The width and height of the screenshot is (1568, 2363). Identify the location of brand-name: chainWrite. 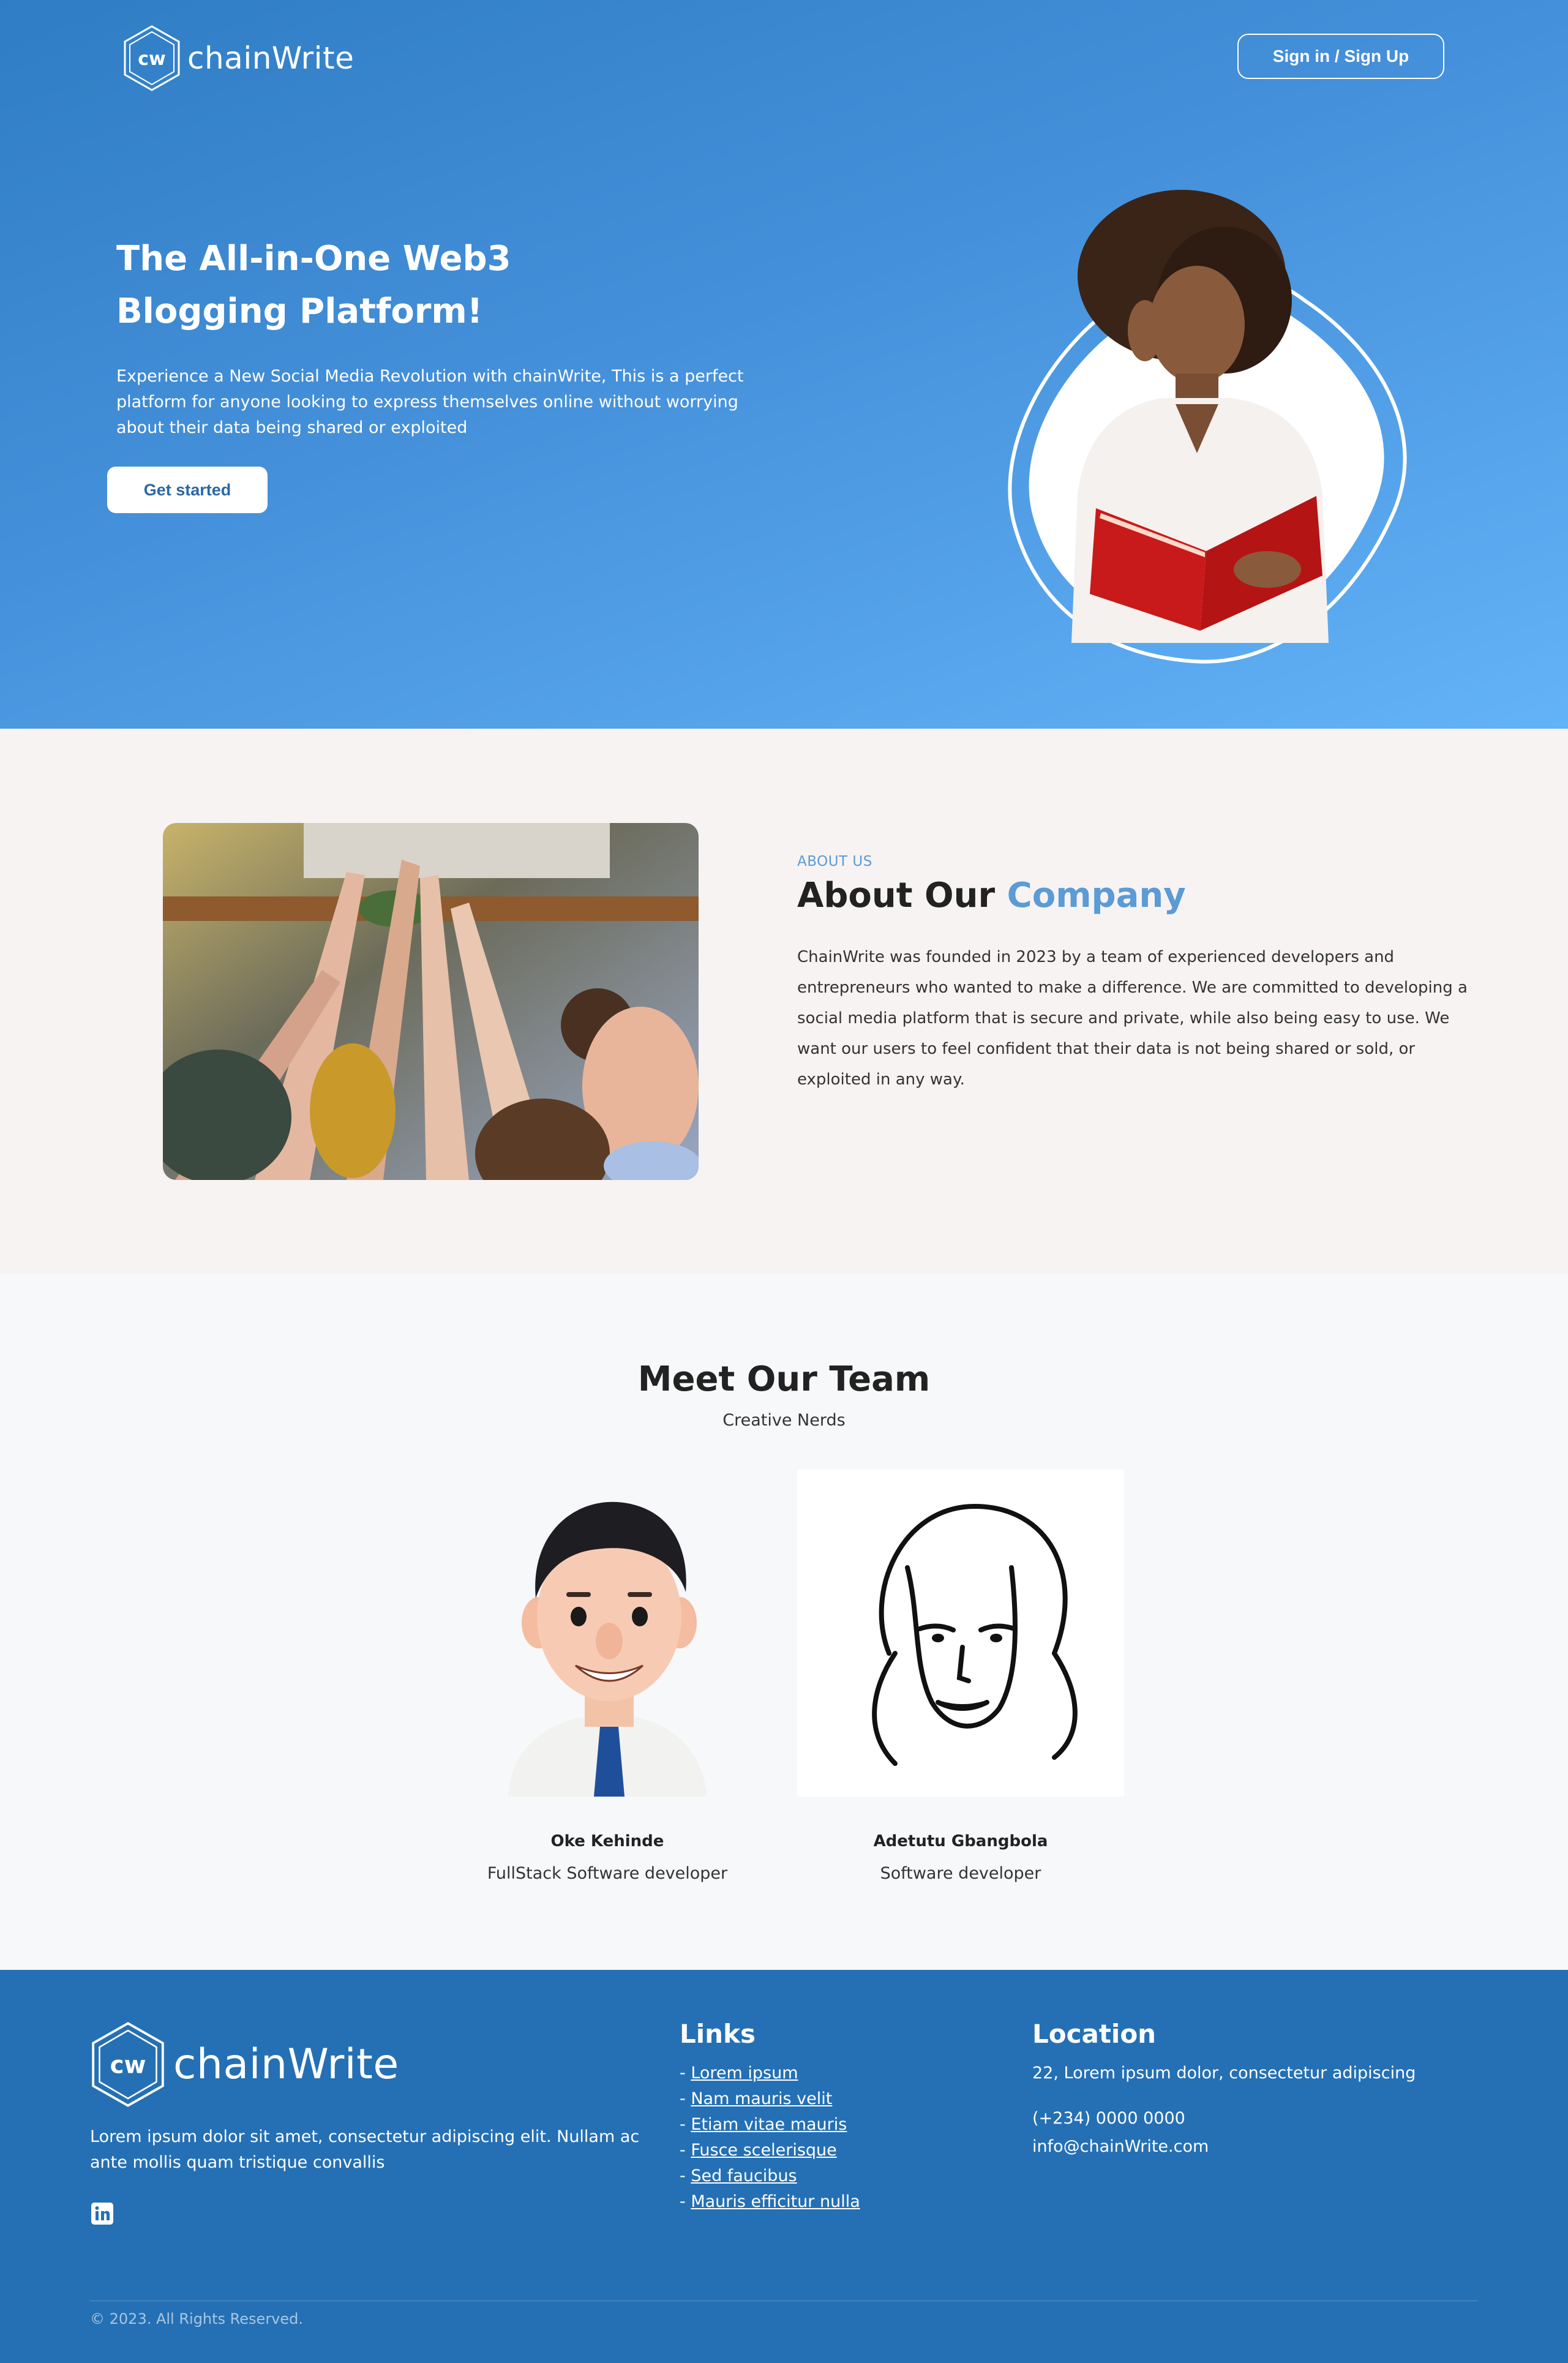
(270, 58).